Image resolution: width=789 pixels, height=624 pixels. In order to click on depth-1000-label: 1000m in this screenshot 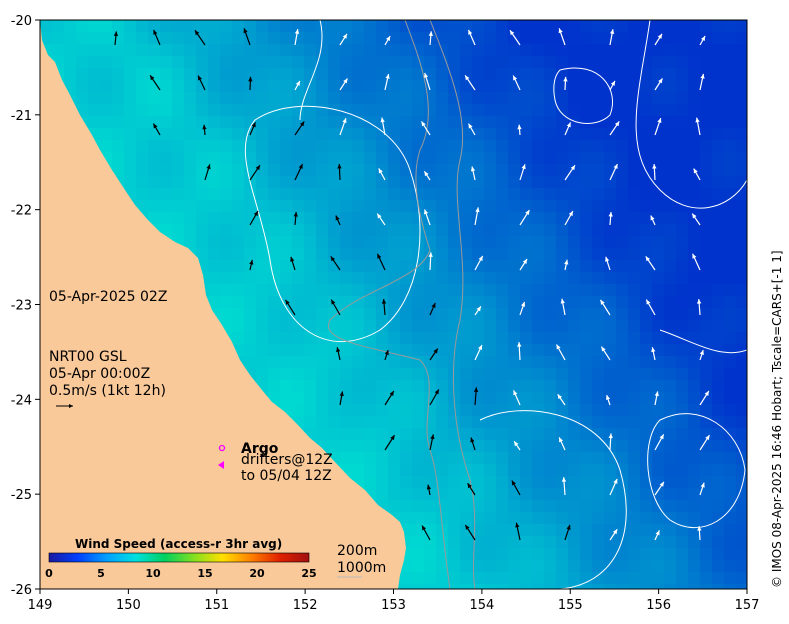, I will do `click(361, 568)`.